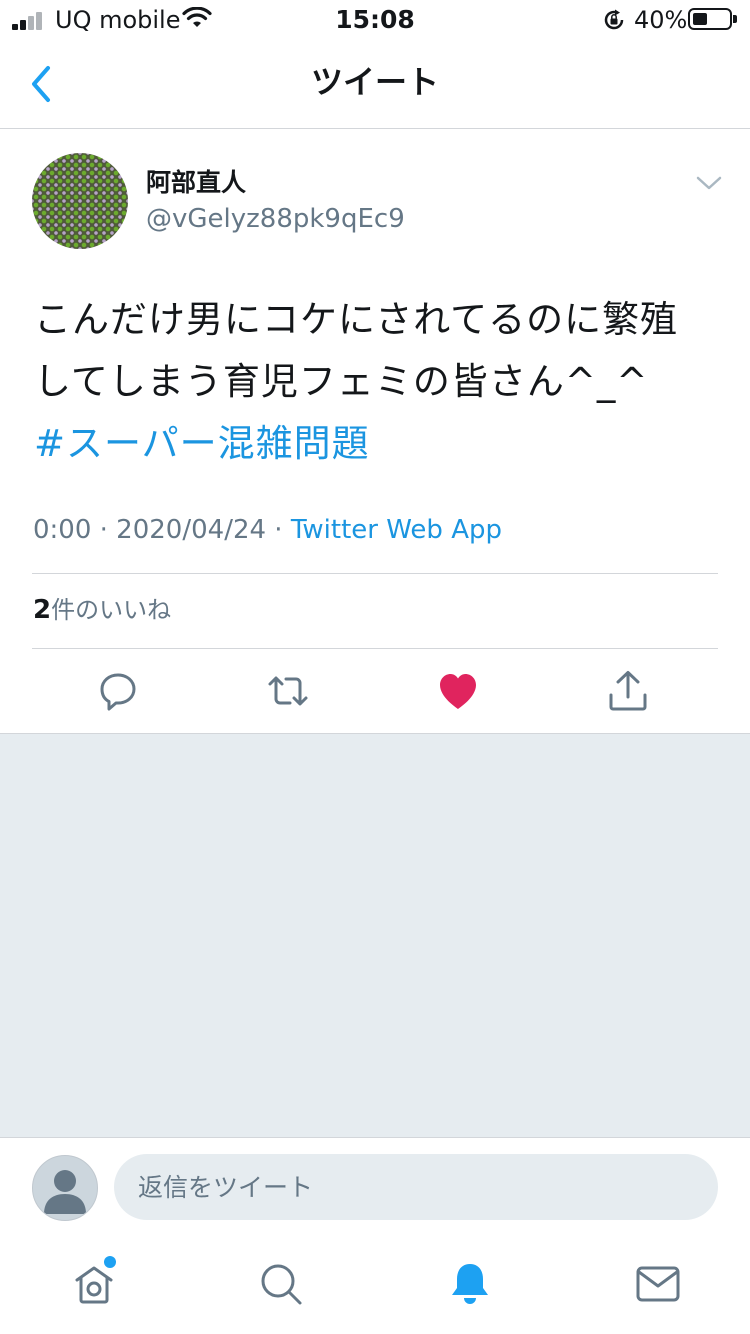 Image resolution: width=750 pixels, height=1334 pixels. What do you see at coordinates (202, 443) in the screenshot?
I see `hashtag-link: #スーパー混雑問題` at bounding box center [202, 443].